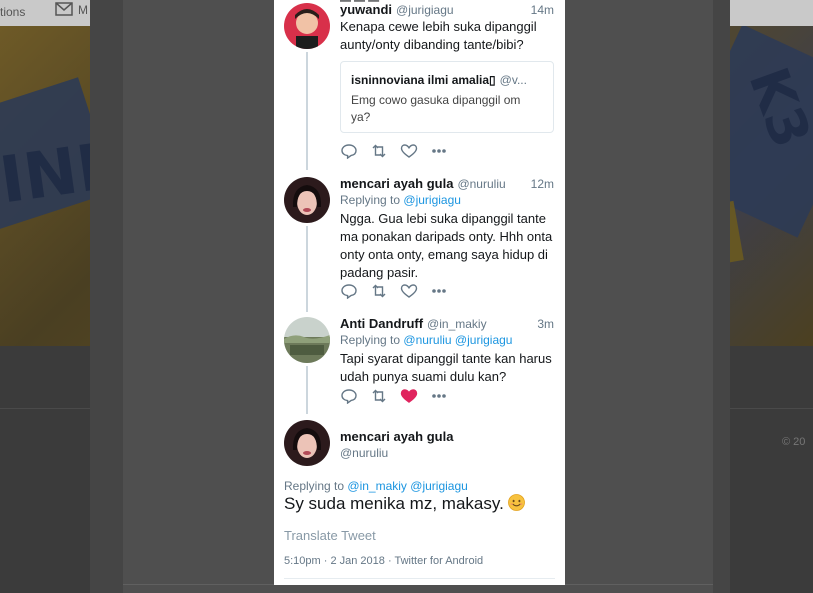 This screenshot has width=813, height=593. What do you see at coordinates (396, 436) in the screenshot?
I see `focused-tweet-author-name: mencari ayah gula` at bounding box center [396, 436].